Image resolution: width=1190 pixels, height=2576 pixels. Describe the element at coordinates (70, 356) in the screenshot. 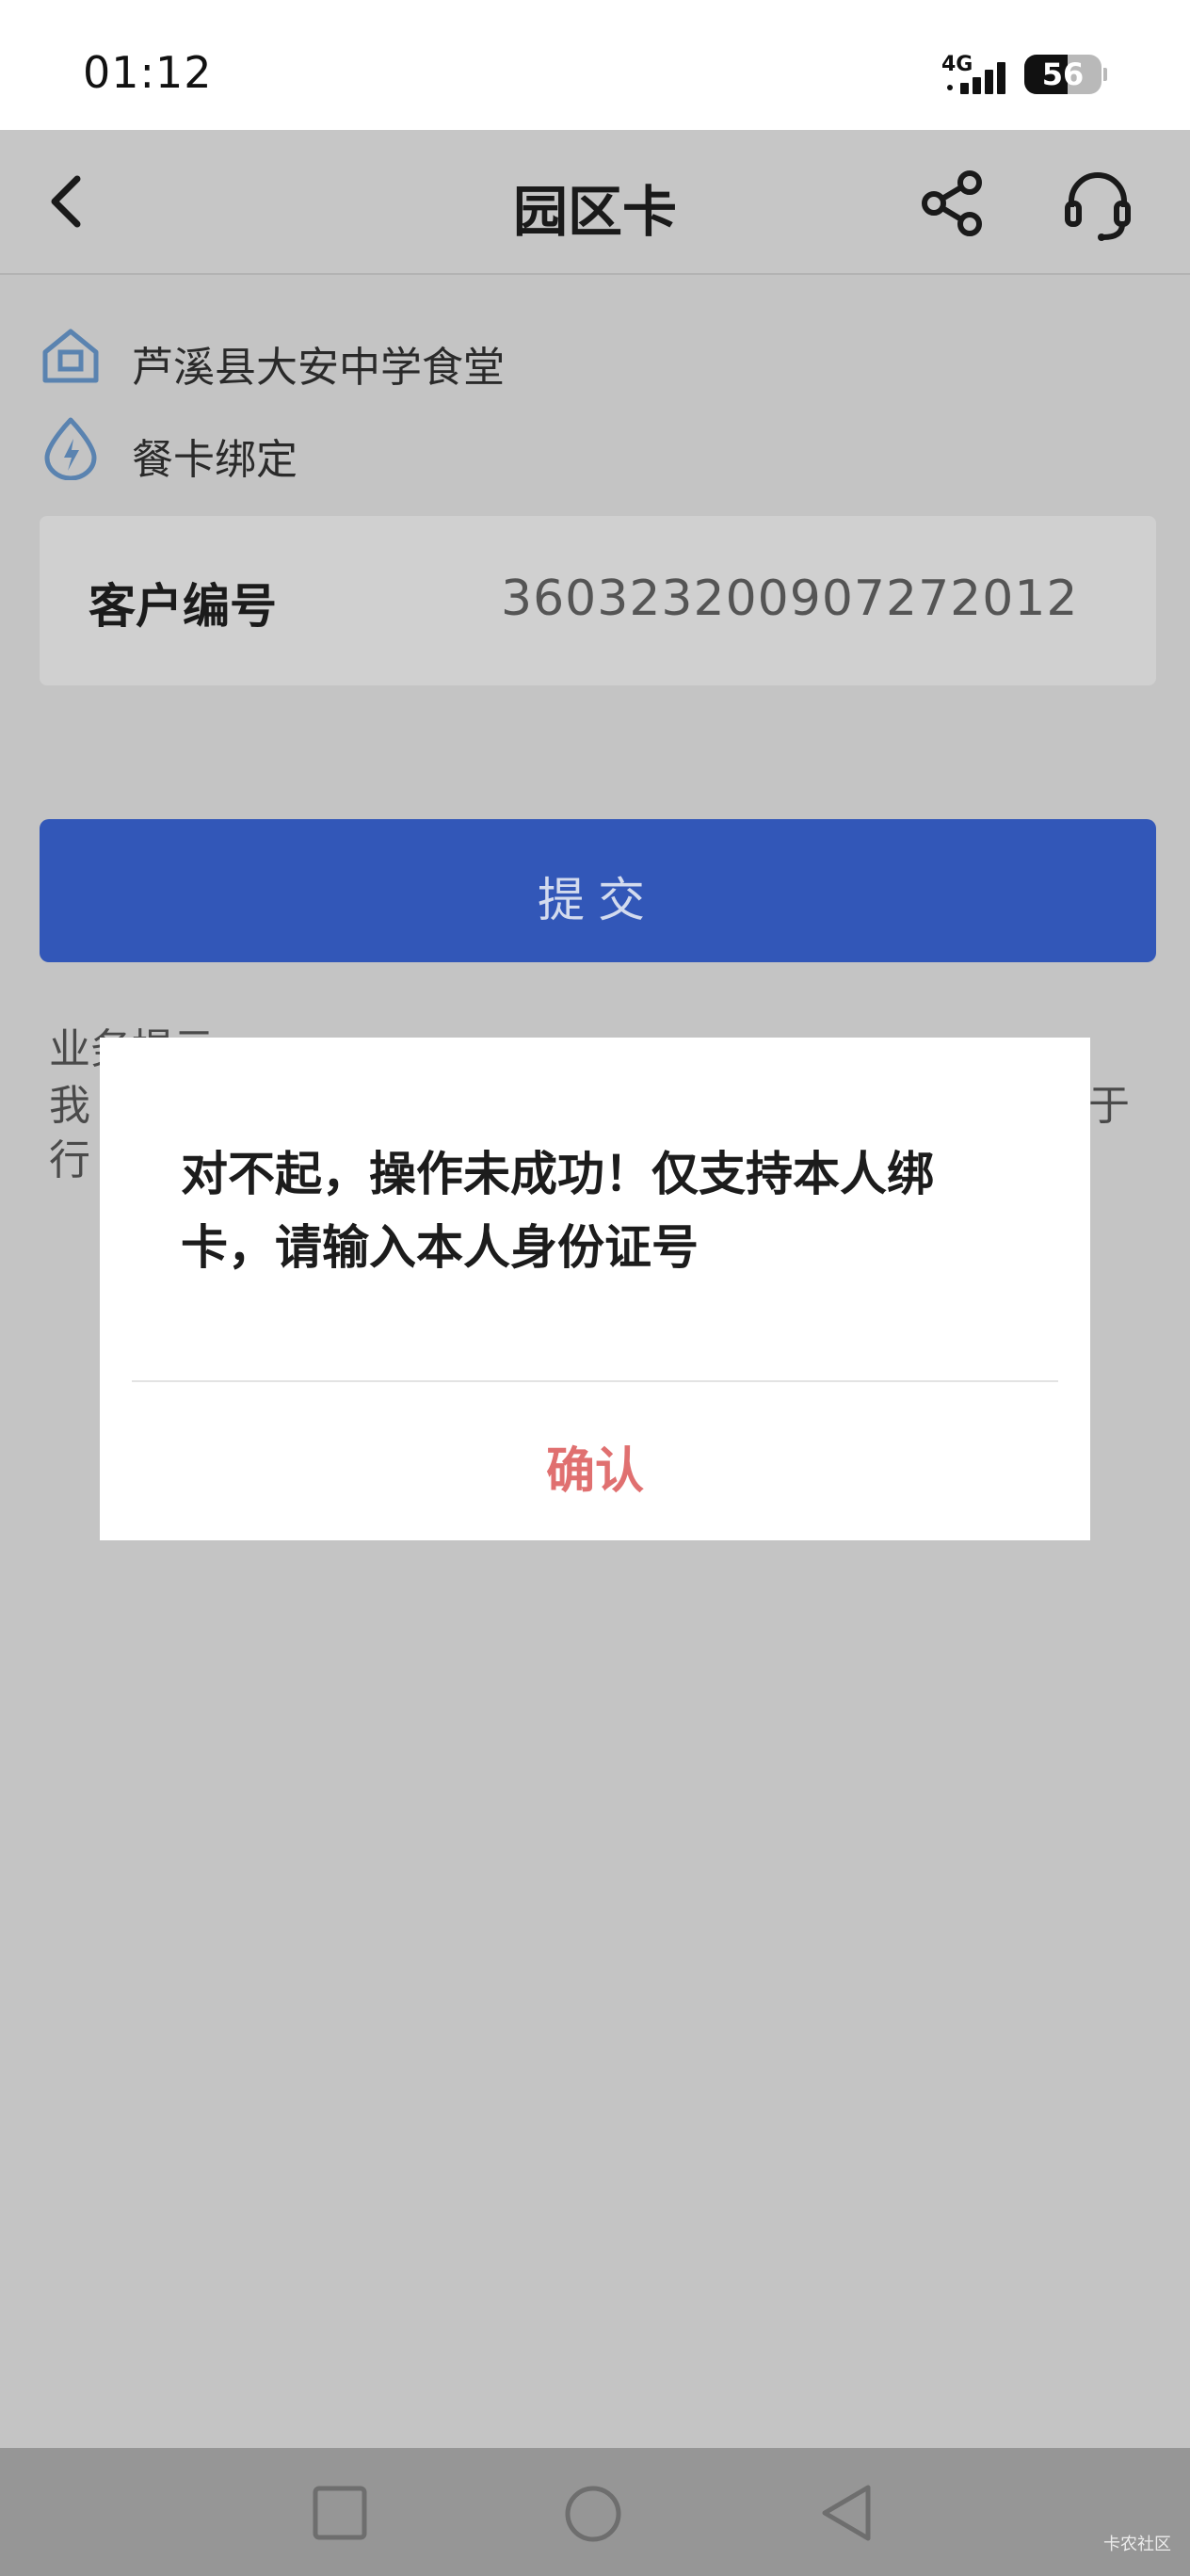

I see `home-icon` at that location.